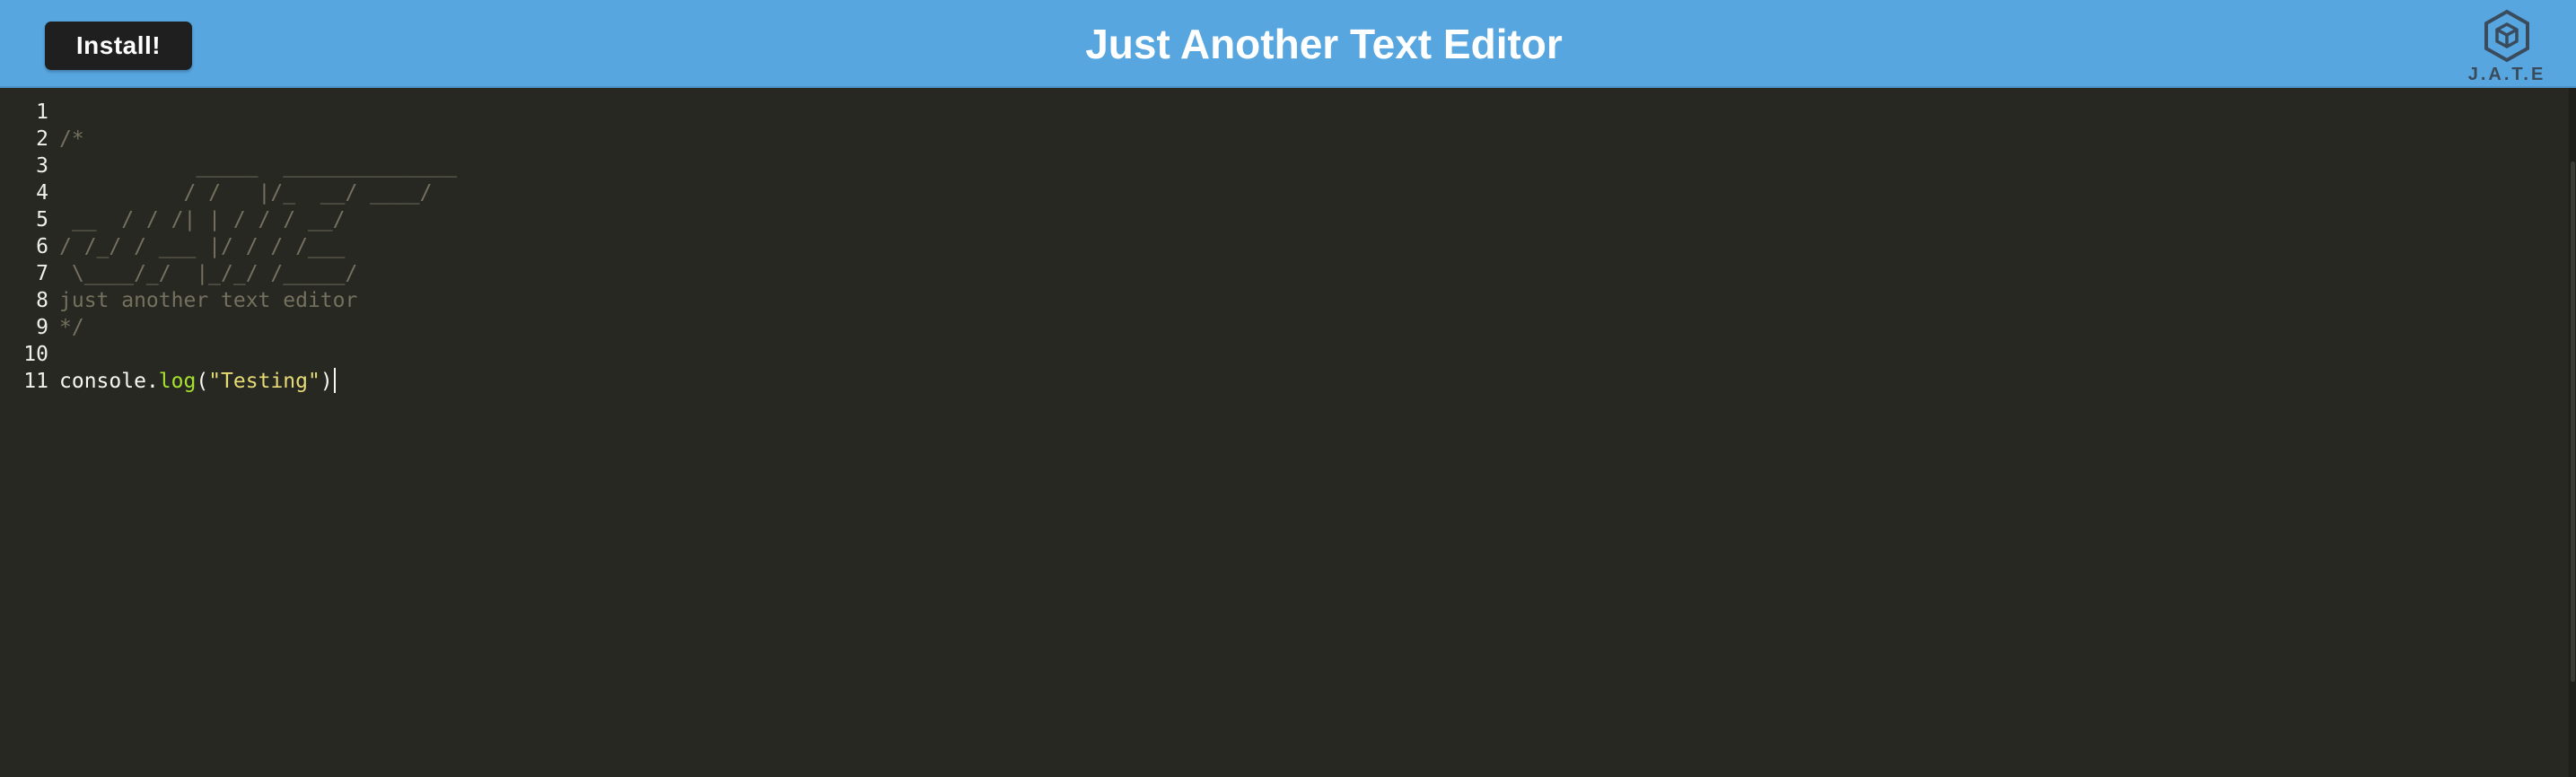 Image resolution: width=2576 pixels, height=777 pixels. I want to click on line-text: console.log("Testing"), so click(197, 381).